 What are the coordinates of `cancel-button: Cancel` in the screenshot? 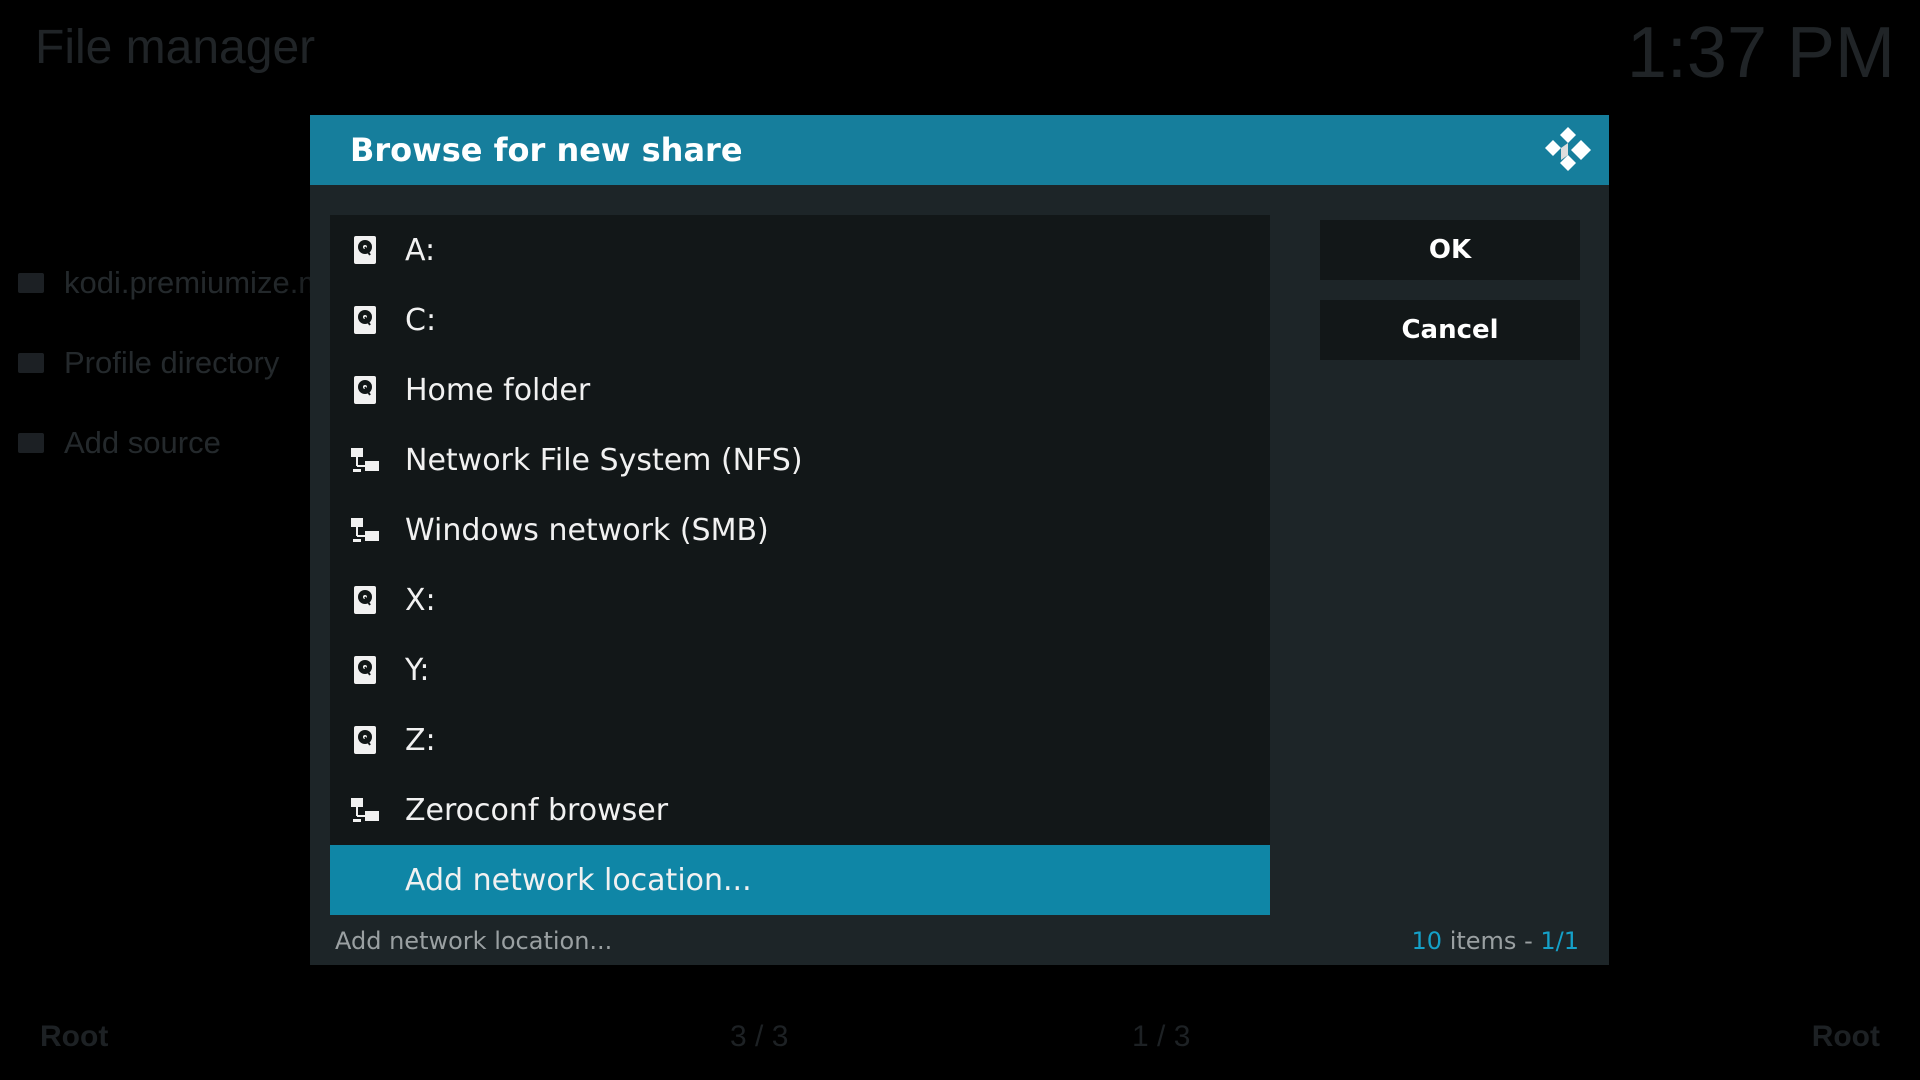 It's located at (1450, 330).